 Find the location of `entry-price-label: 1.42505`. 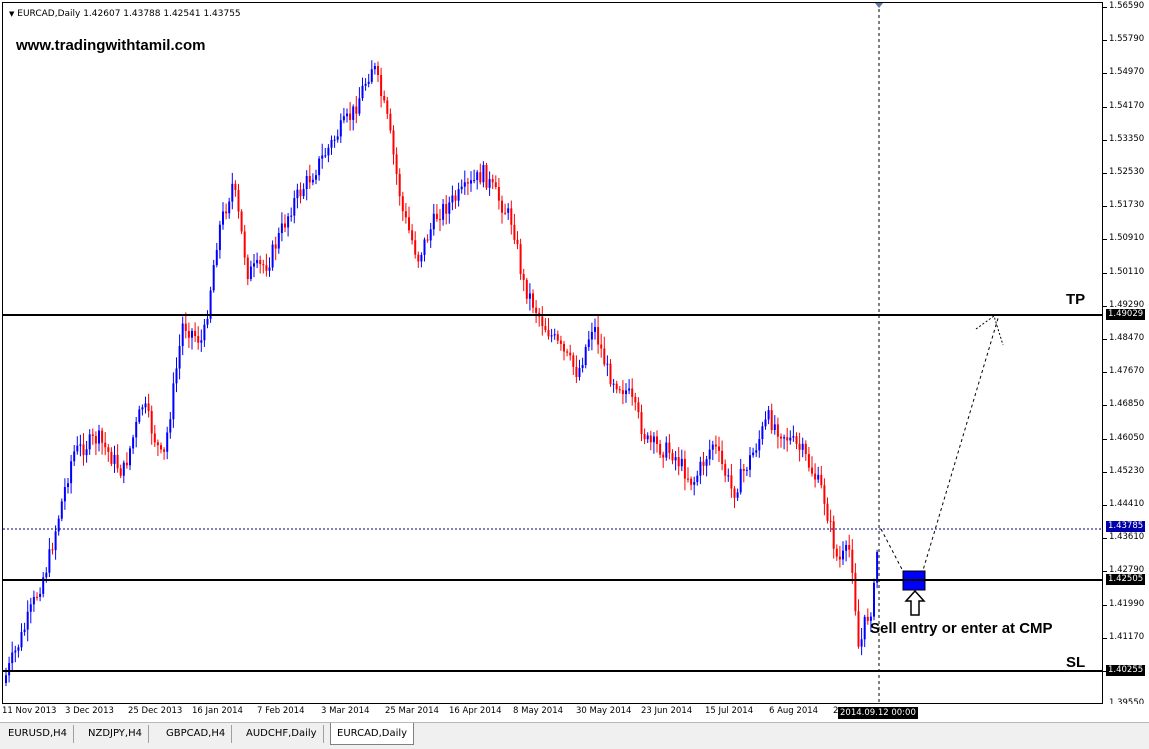

entry-price-label: 1.42505 is located at coordinates (1126, 579).